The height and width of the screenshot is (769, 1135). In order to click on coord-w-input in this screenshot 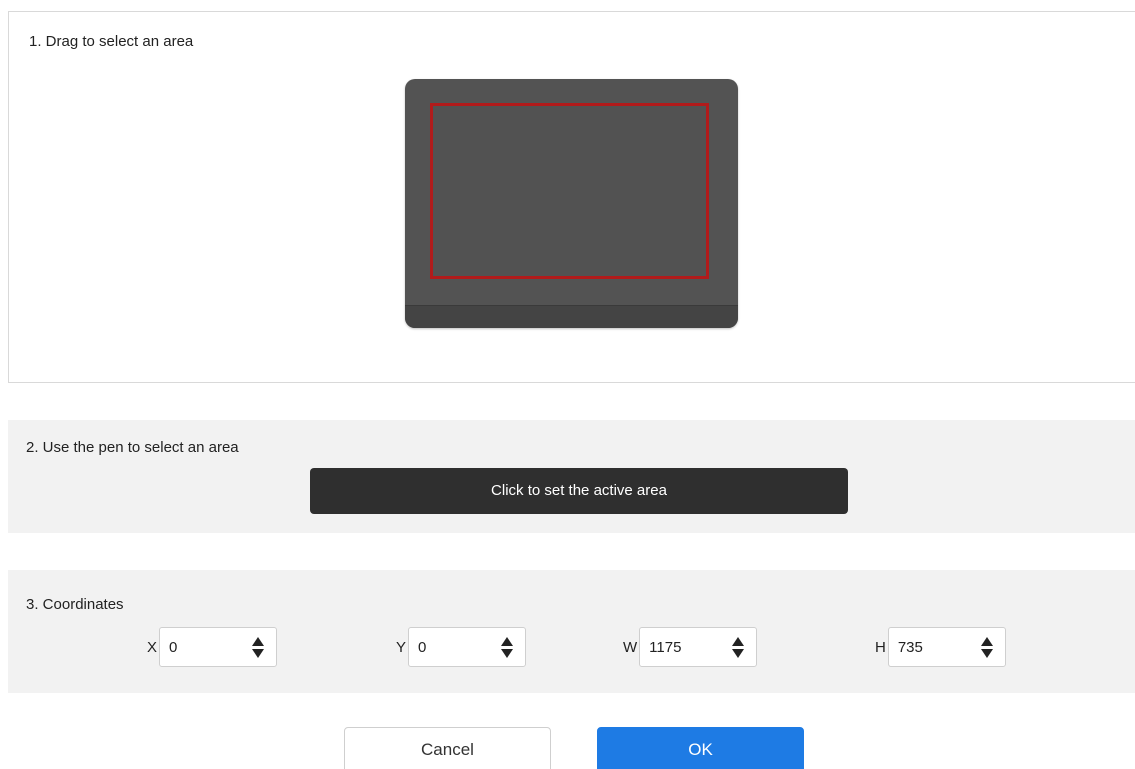, I will do `click(680, 647)`.